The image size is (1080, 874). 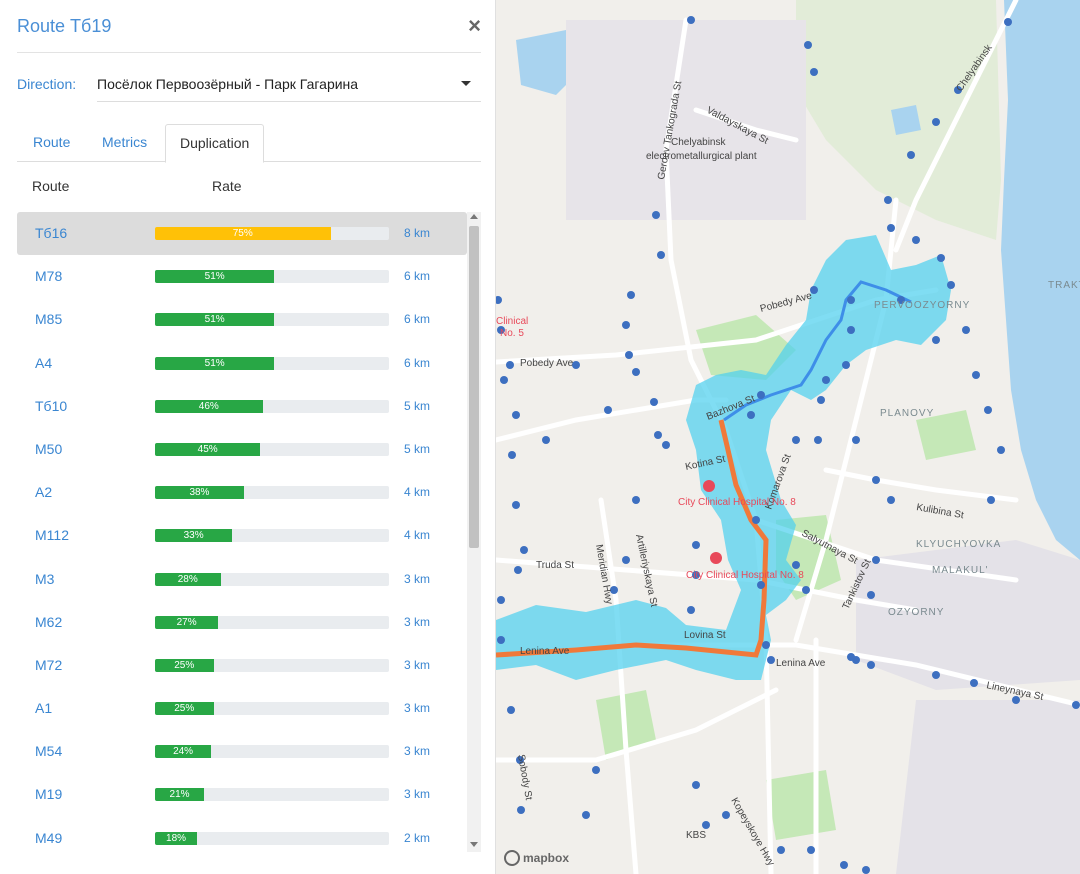 I want to click on route-name-link: М85, so click(x=48, y=319).